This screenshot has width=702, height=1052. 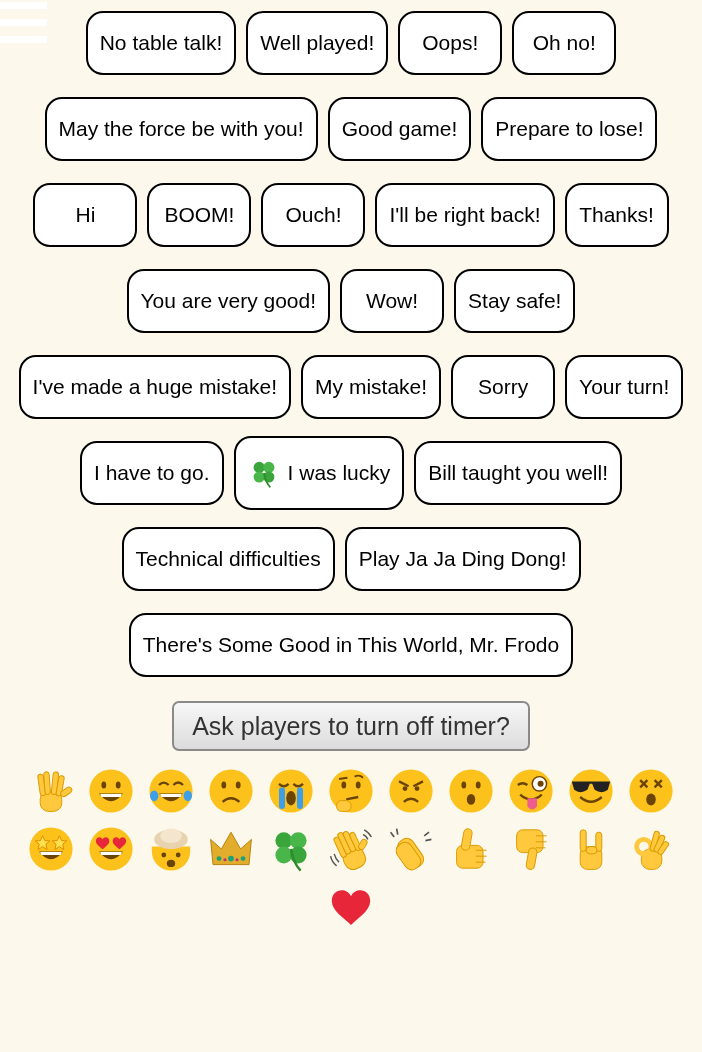 What do you see at coordinates (111, 791) in the screenshot?
I see `grinning-face-icon` at bounding box center [111, 791].